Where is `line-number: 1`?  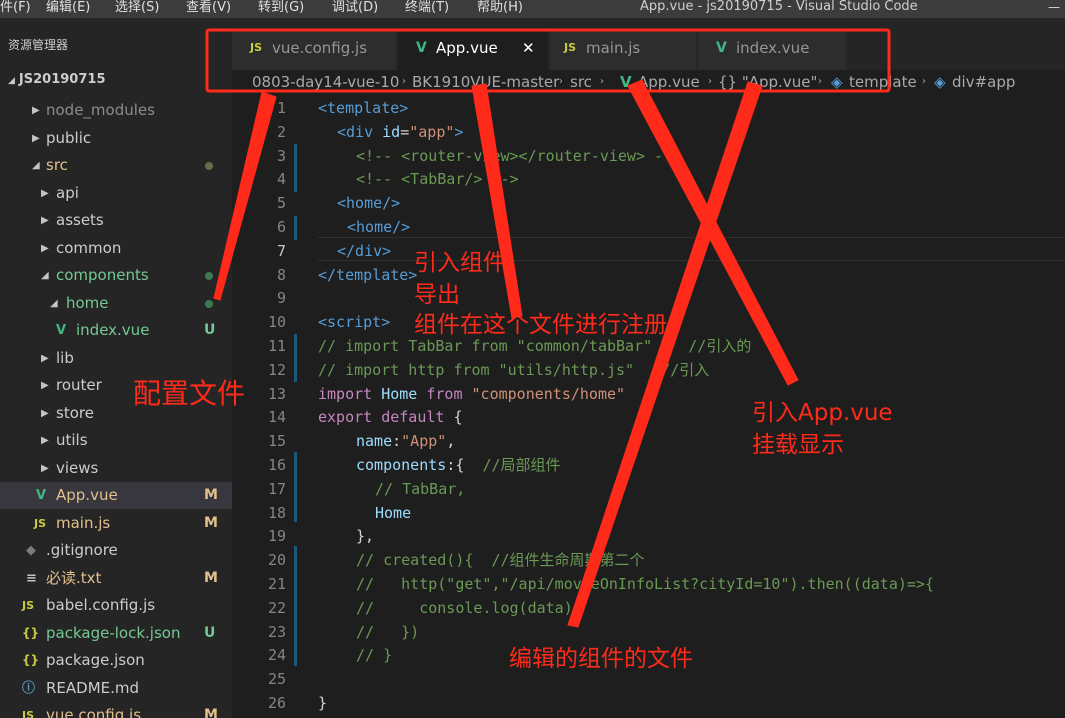 line-number: 1 is located at coordinates (281, 108).